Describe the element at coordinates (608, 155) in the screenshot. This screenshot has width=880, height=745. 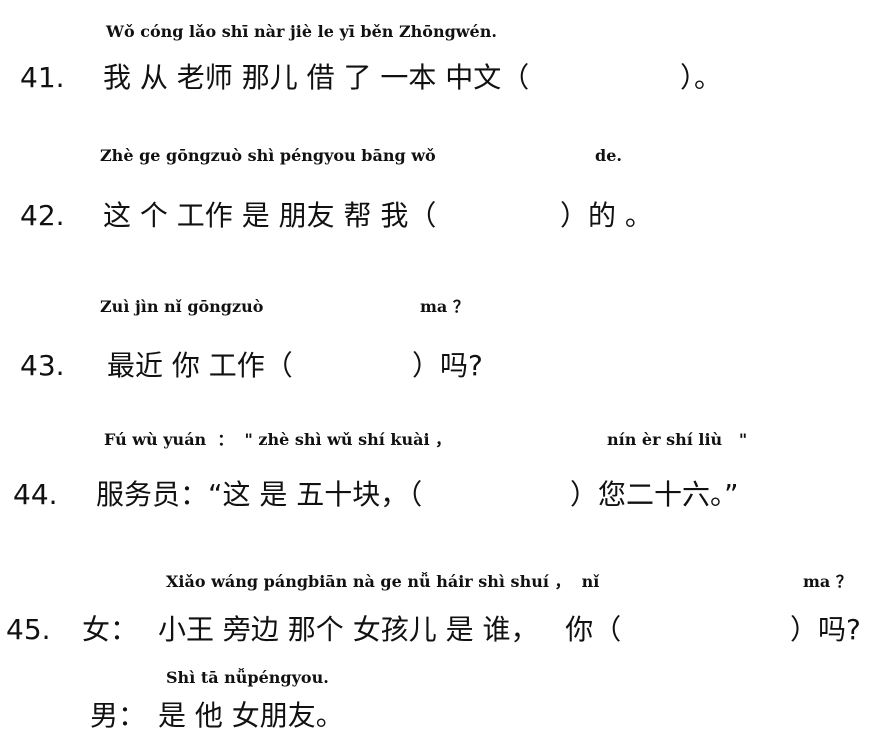
I see `pinyin-line-end: de.` at that location.